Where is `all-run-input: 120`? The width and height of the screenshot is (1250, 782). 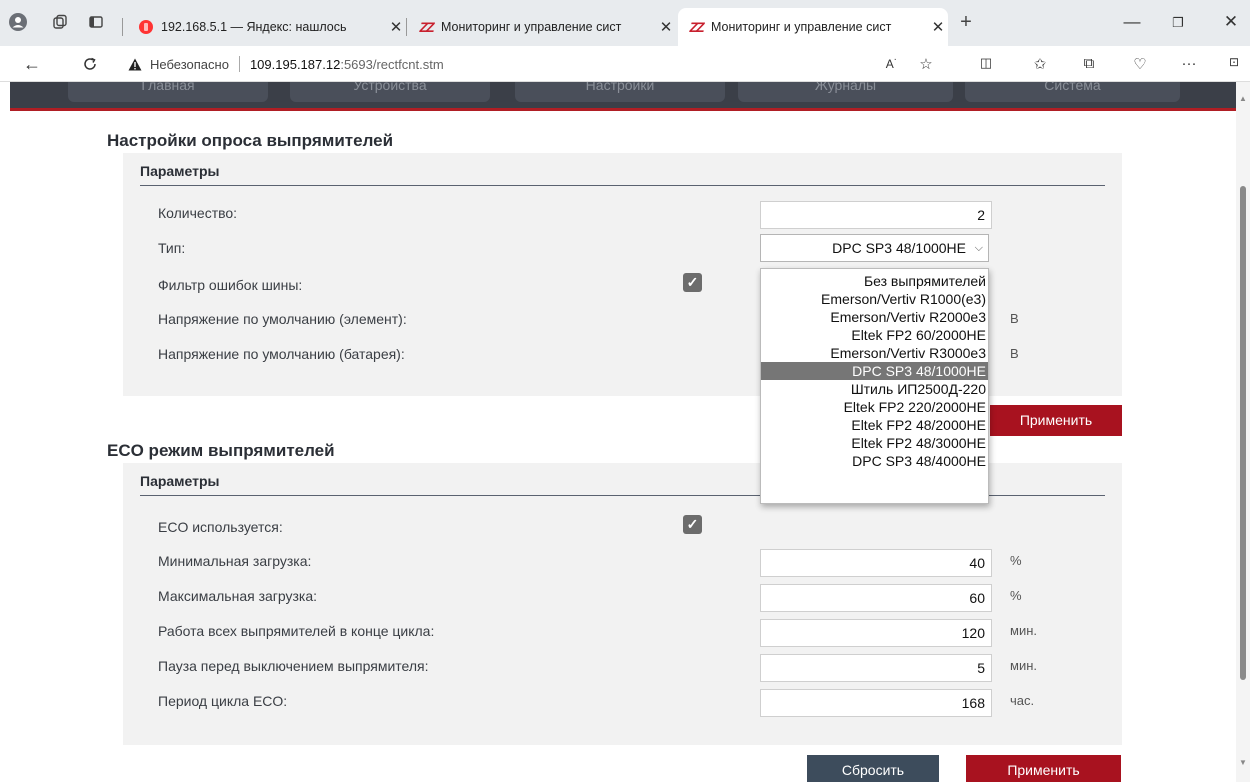
all-run-input: 120 is located at coordinates (876, 633).